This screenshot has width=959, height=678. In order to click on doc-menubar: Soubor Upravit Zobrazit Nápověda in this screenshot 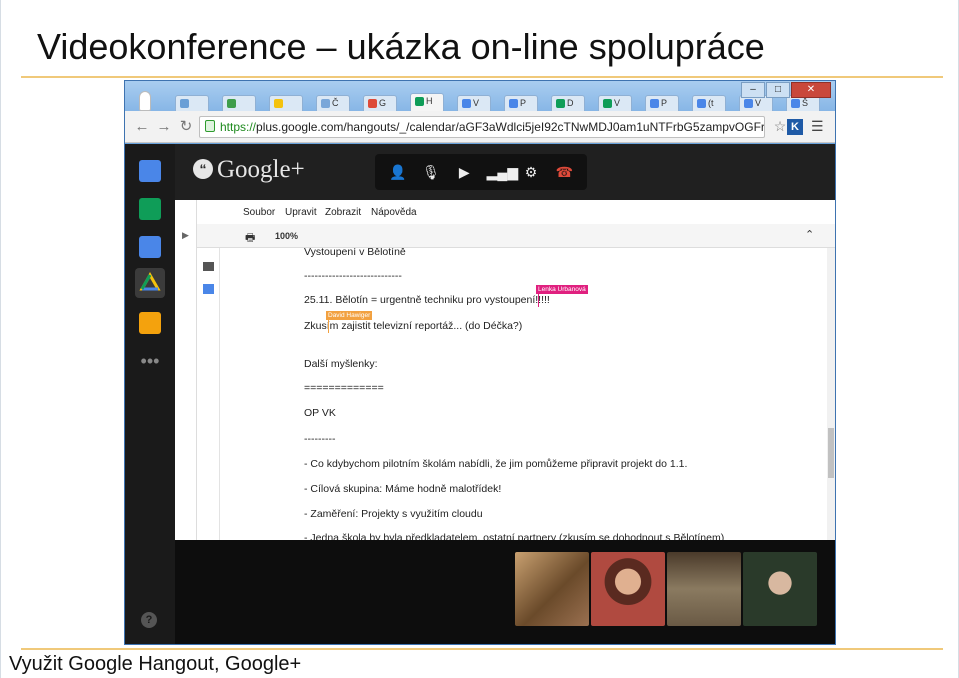, I will do `click(516, 212)`.